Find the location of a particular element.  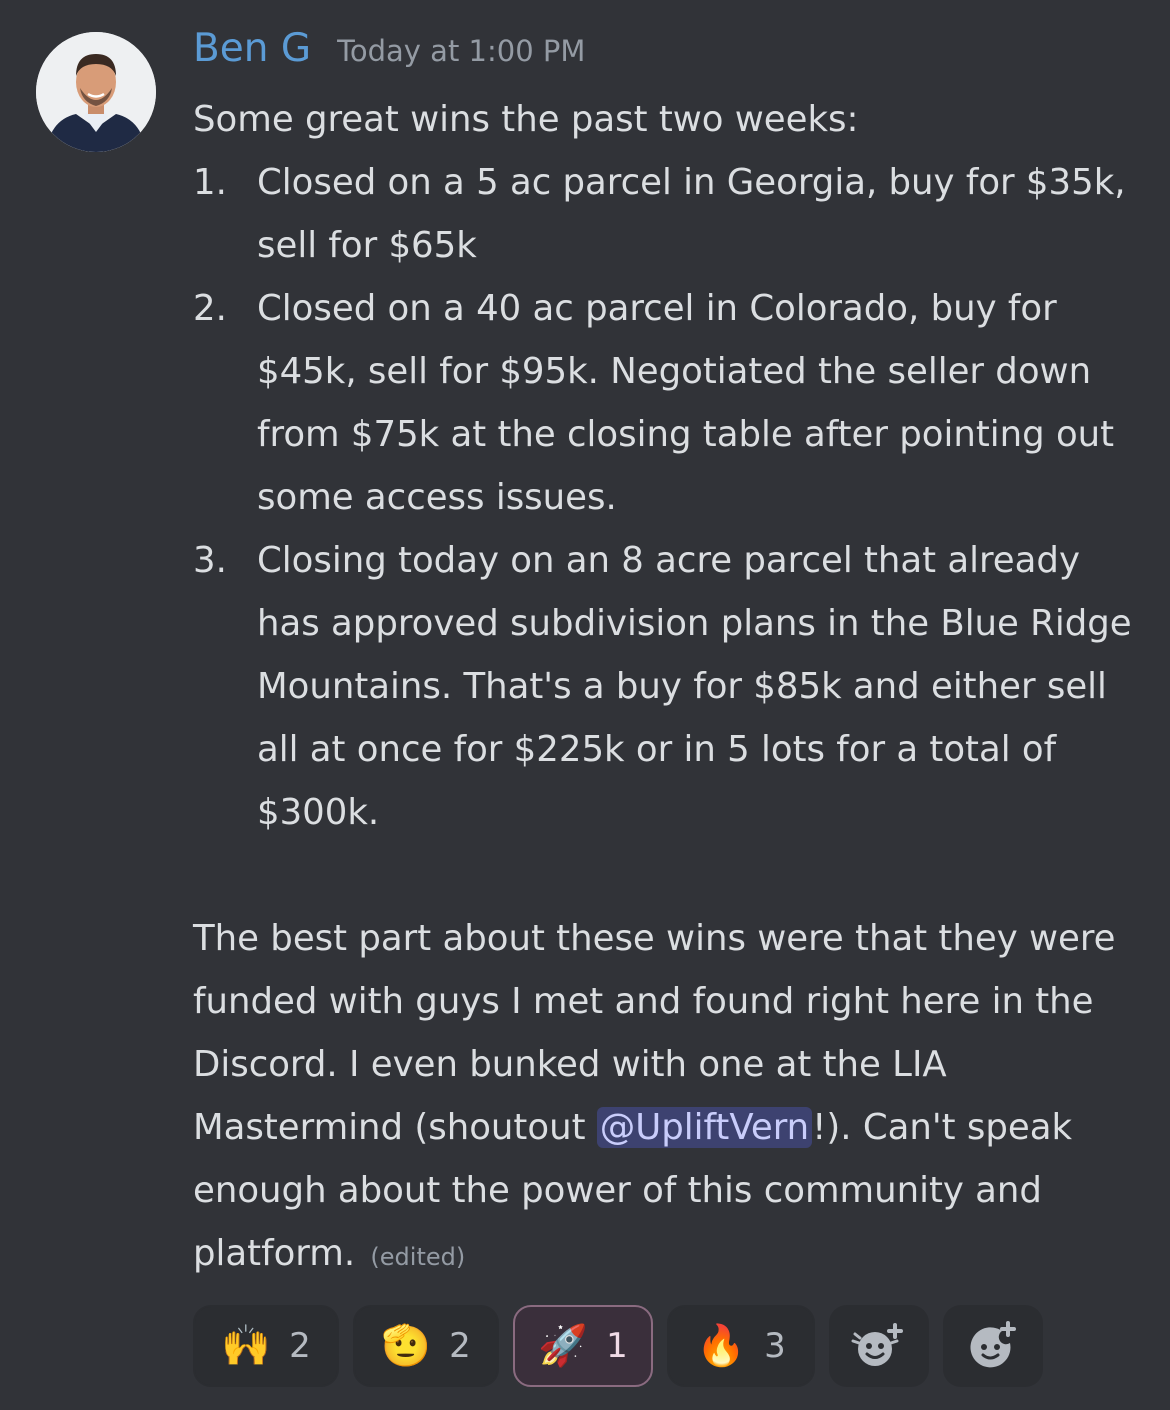

add-super-reaction-button is located at coordinates (879, 1346).